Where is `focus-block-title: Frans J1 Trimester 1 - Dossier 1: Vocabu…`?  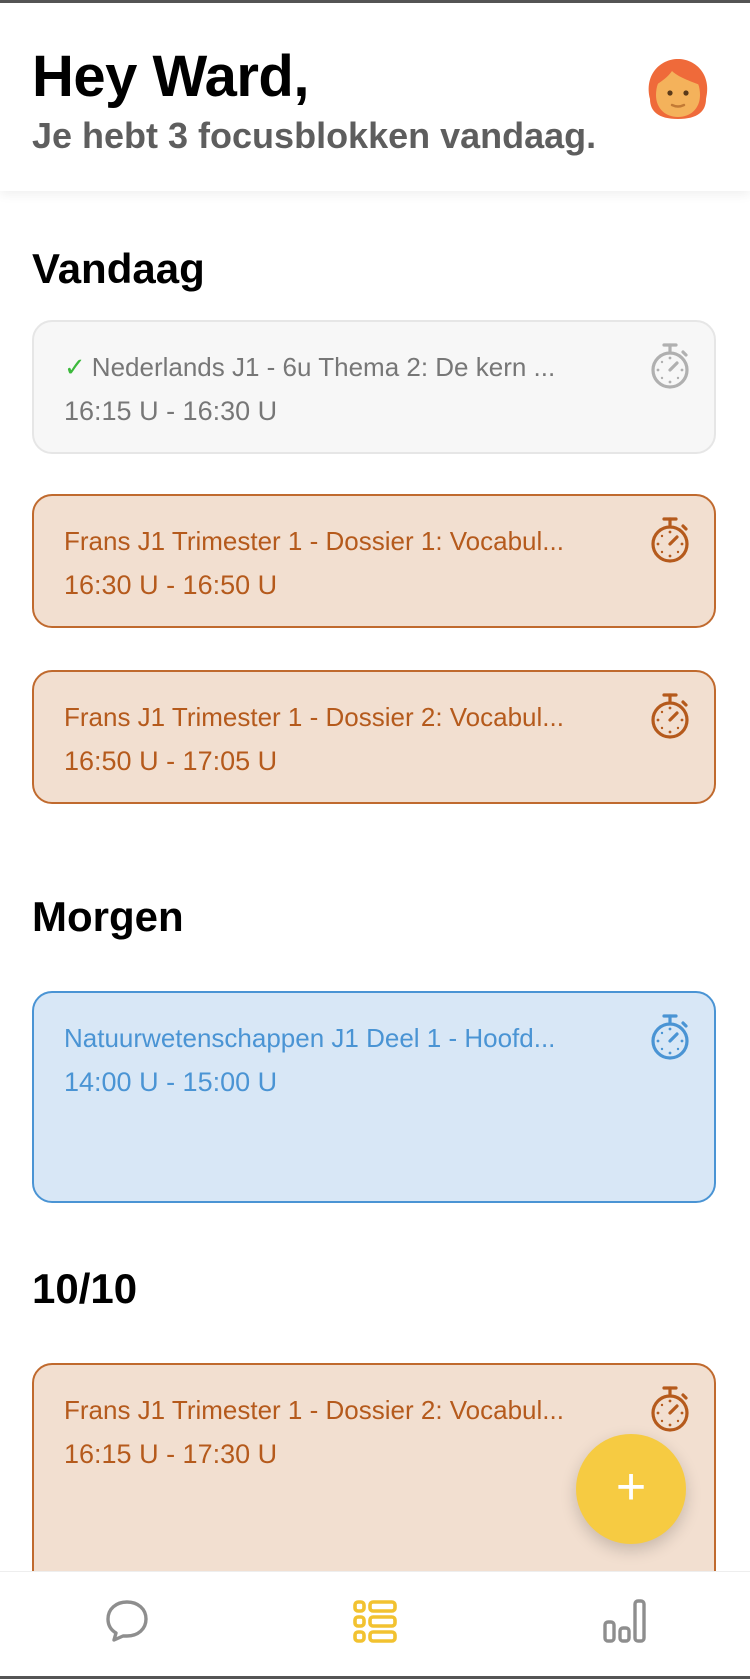 focus-block-title: Frans J1 Trimester 1 - Dossier 1: Vocabu… is located at coordinates (314, 541).